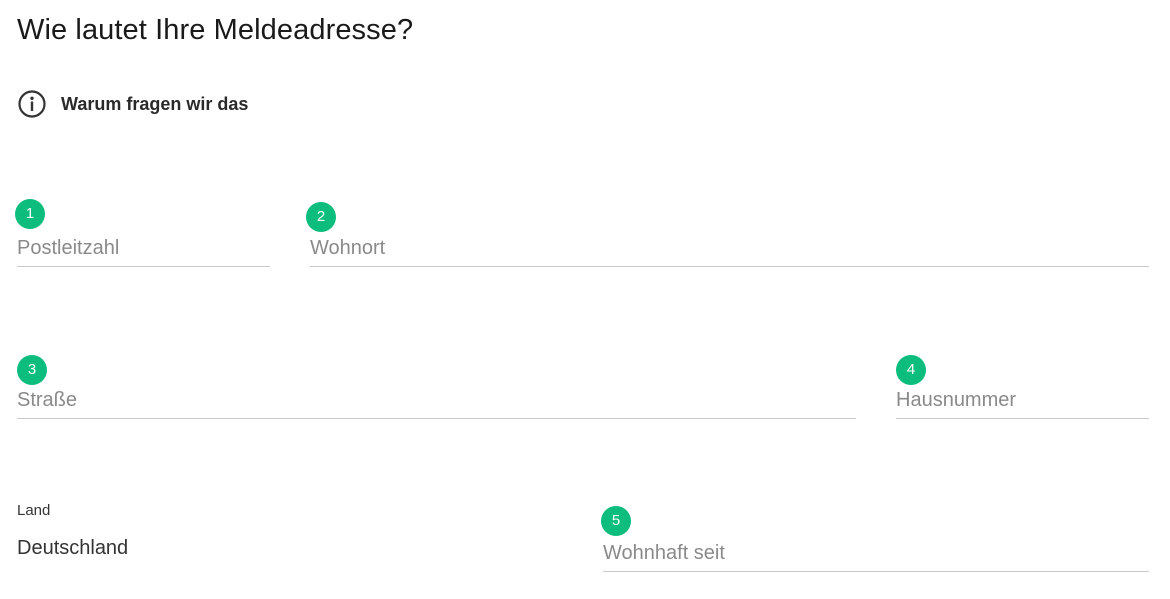 The height and width of the screenshot is (599, 1170). Describe the element at coordinates (30, 214) in the screenshot. I see `marker-badge-1: 1` at that location.